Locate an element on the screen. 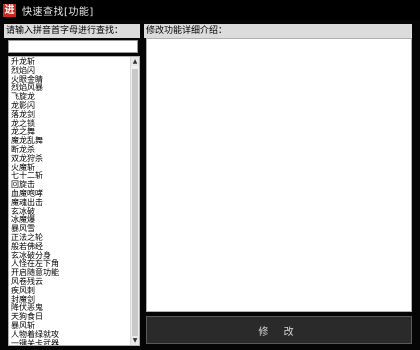  list-item: 飞旋龙 is located at coordinates (69, 96).